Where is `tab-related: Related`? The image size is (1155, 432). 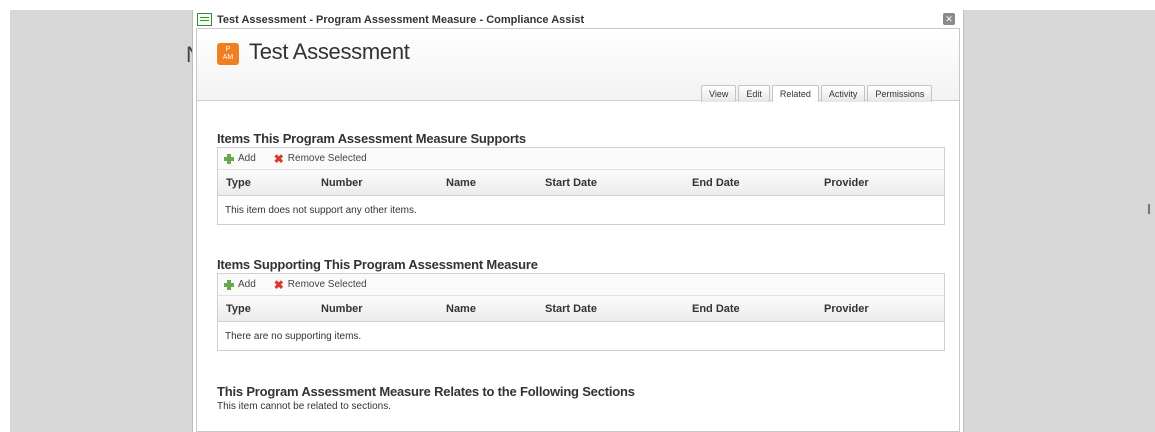
tab-related: Related is located at coordinates (795, 93).